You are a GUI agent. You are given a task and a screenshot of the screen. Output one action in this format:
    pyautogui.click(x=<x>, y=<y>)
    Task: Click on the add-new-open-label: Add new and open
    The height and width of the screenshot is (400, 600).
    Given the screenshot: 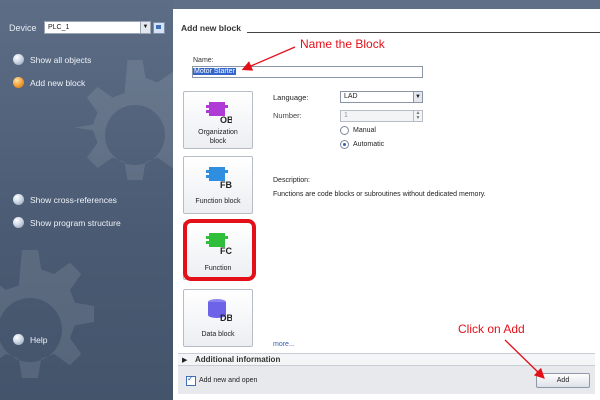 What is the action you would take?
    pyautogui.click(x=228, y=380)
    